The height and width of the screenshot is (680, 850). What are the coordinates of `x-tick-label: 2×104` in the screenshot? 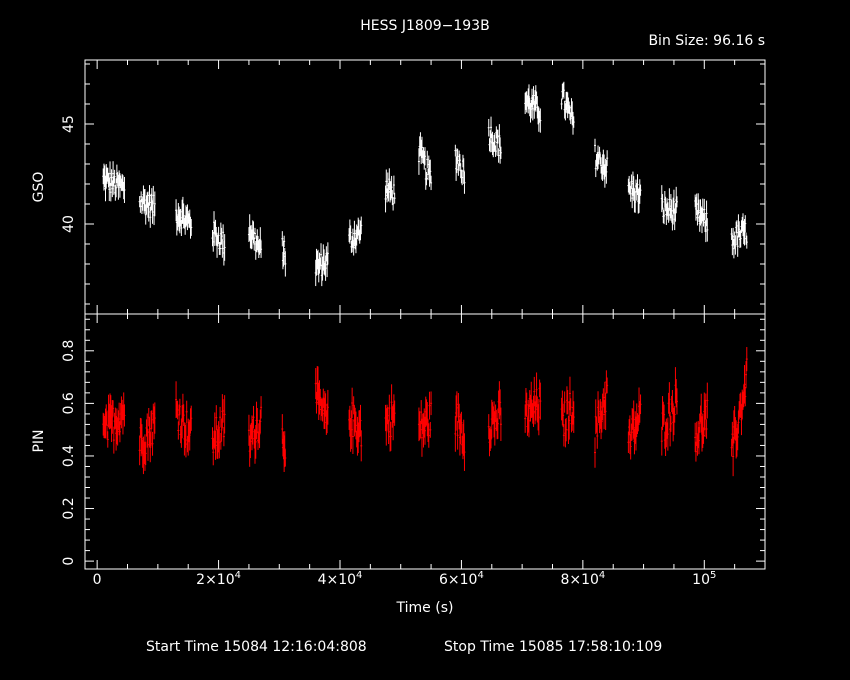 It's located at (218, 579).